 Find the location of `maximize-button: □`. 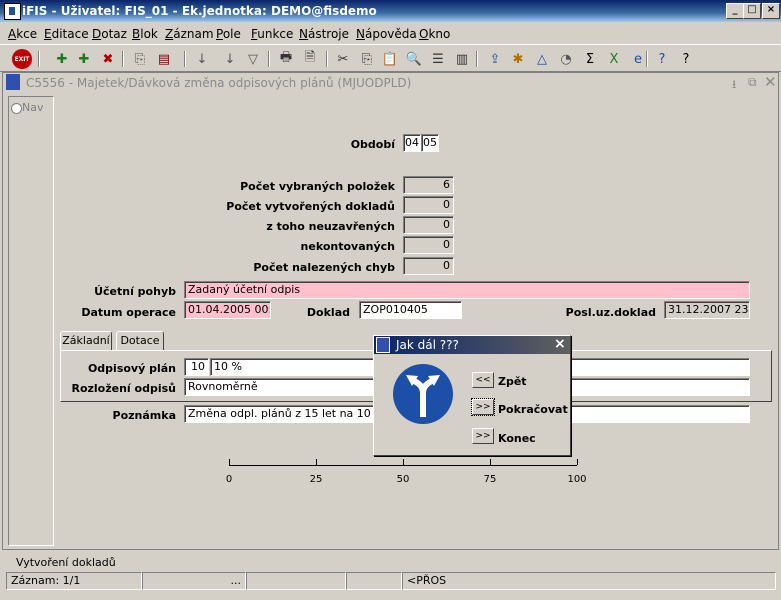

maximize-button: □ is located at coordinates (752, 11).